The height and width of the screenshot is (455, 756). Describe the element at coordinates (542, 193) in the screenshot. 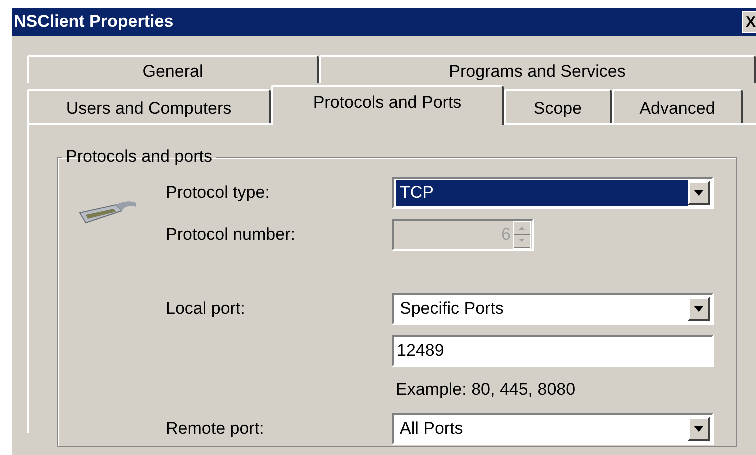

I see `dropdown-value: TCP` at that location.